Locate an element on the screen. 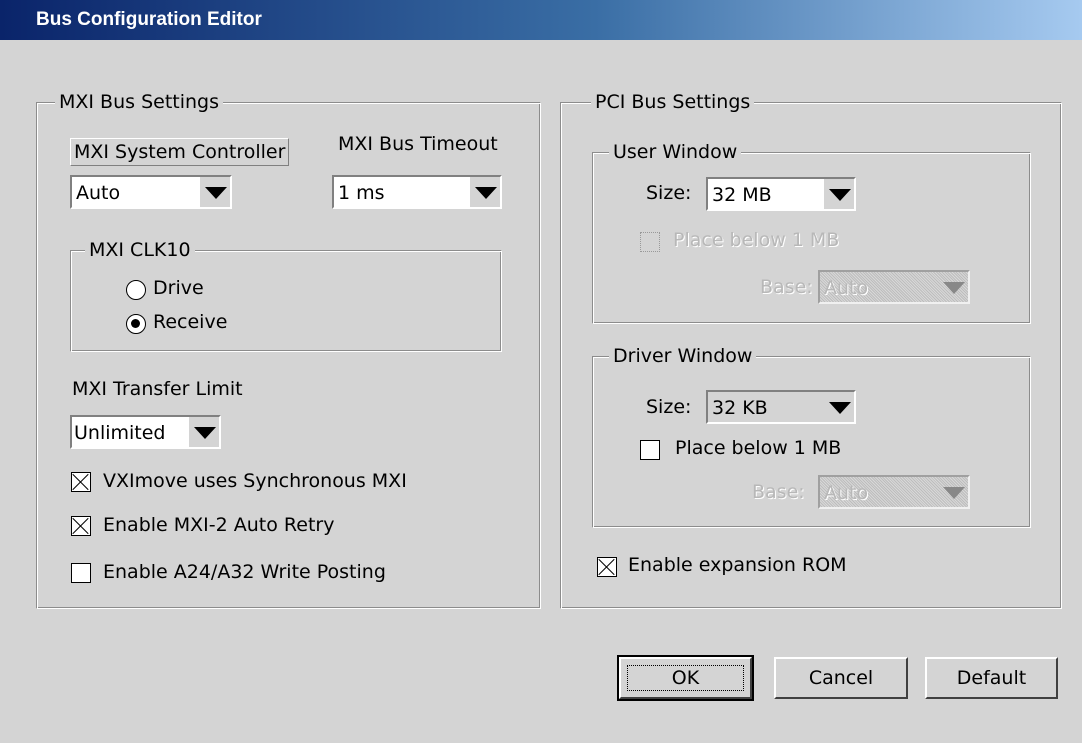  mxi-clk10-label: MXI CLK10 is located at coordinates (140, 250).